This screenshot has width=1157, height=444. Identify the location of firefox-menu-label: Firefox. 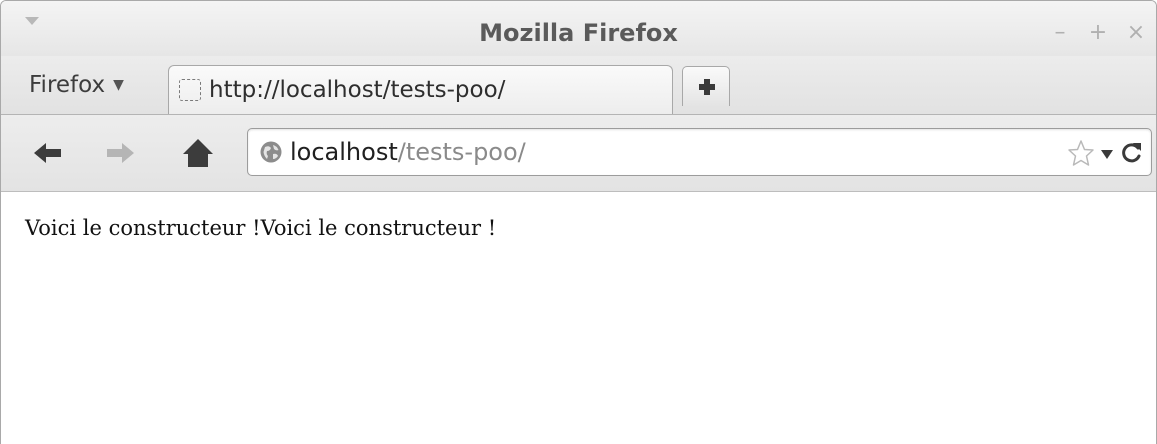
(67, 85).